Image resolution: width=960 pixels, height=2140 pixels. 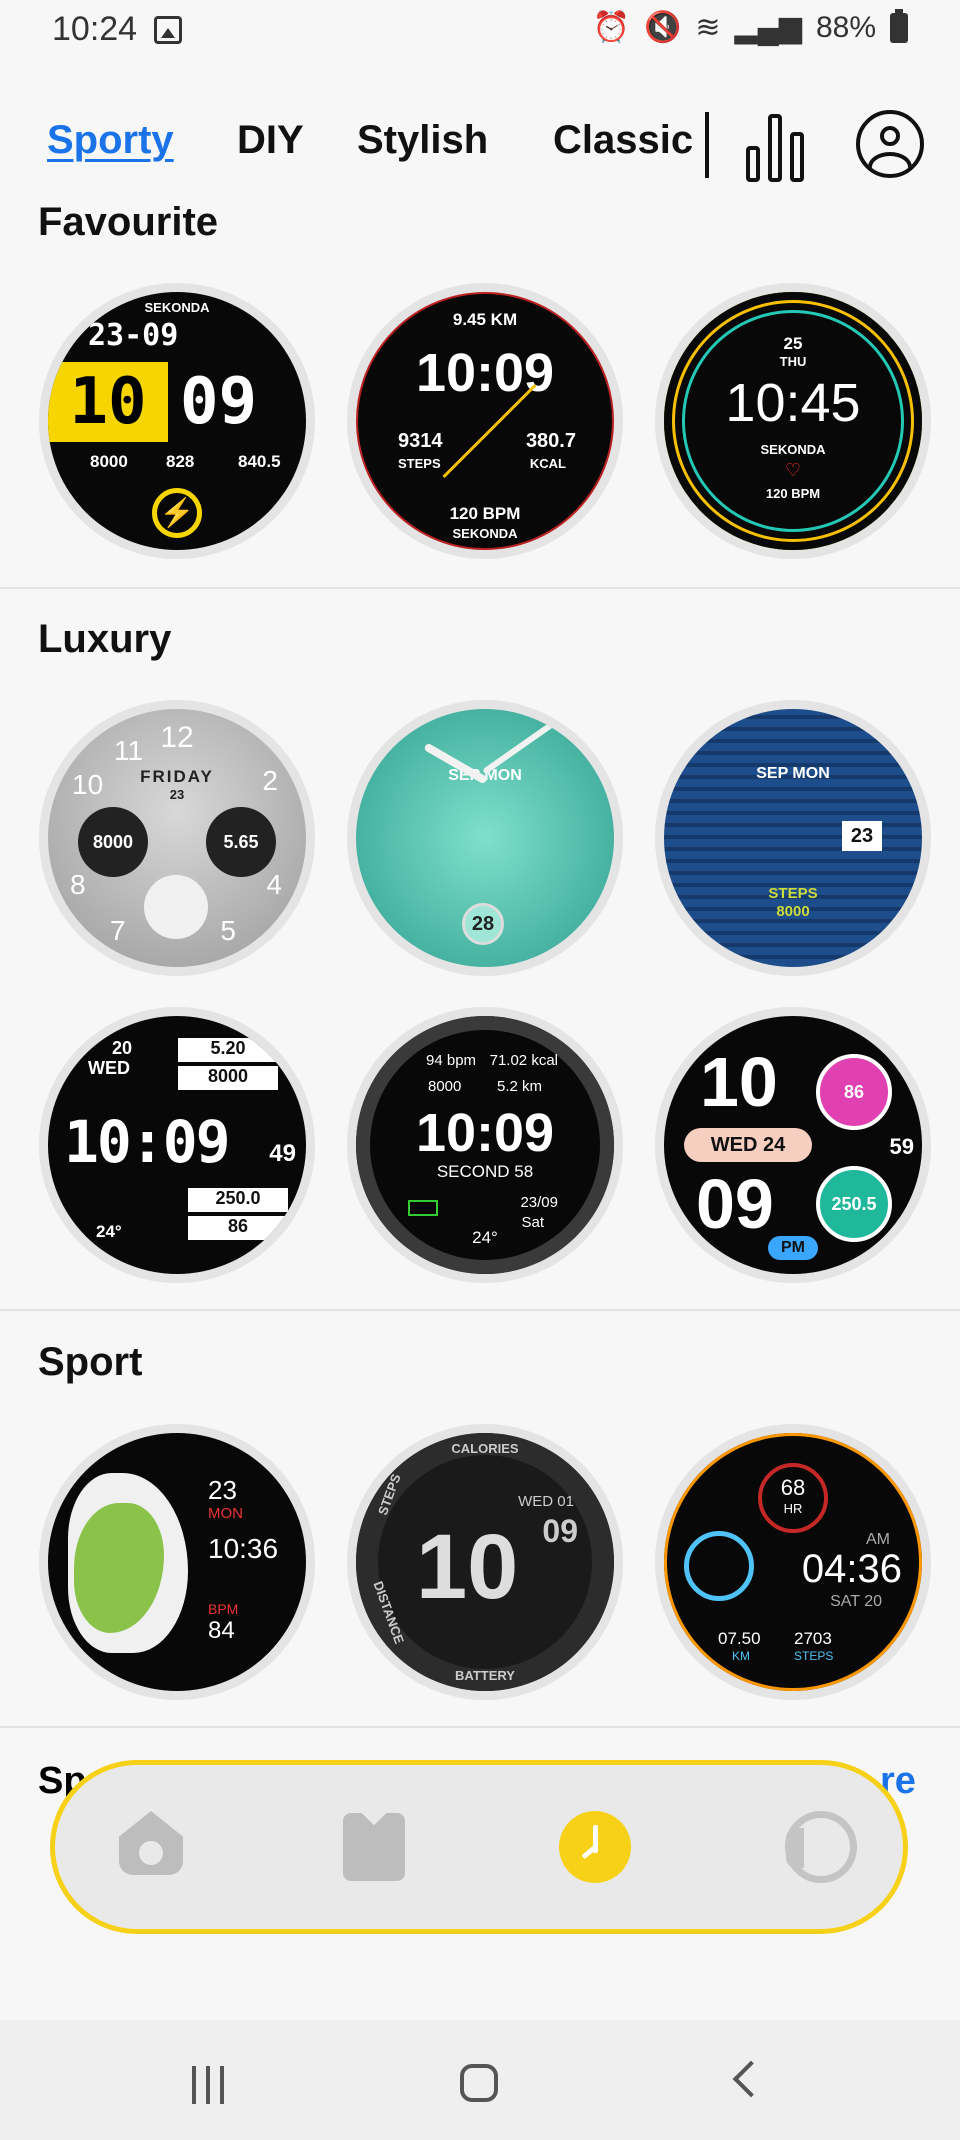 I want to click on face-logo: SEP MON, so click(x=793, y=773).